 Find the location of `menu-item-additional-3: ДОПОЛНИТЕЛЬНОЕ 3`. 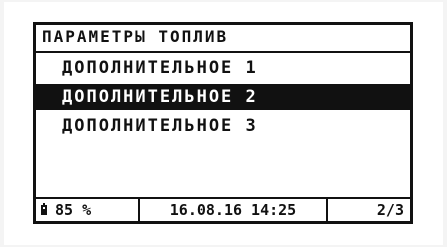

menu-item-additional-3: ДОПОЛНИТЕЛЬНОЕ 3 is located at coordinates (223, 126).